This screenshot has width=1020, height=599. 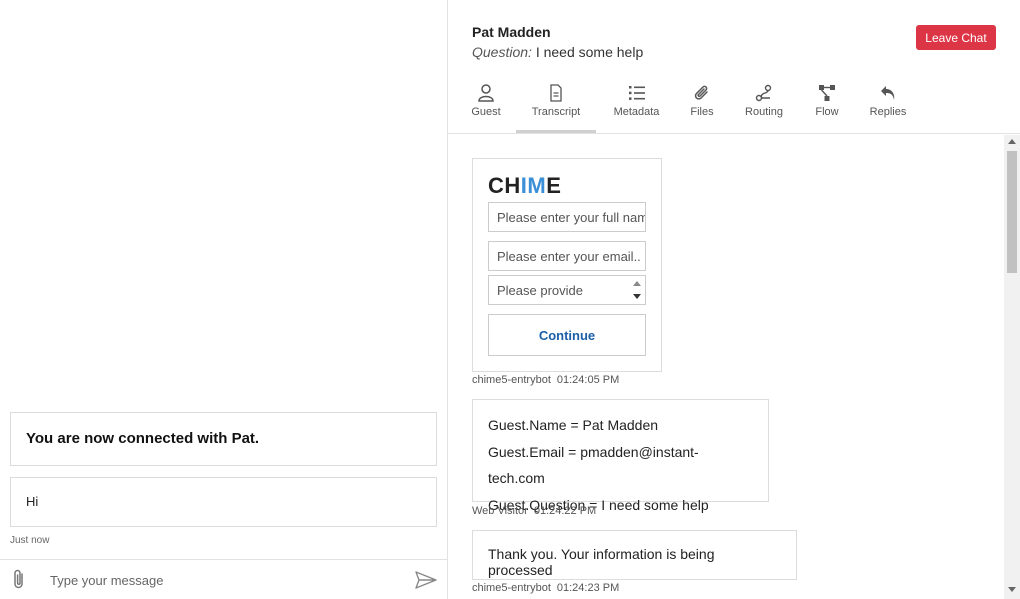 What do you see at coordinates (587, 52) in the screenshot?
I see `question-text: I need some help` at bounding box center [587, 52].